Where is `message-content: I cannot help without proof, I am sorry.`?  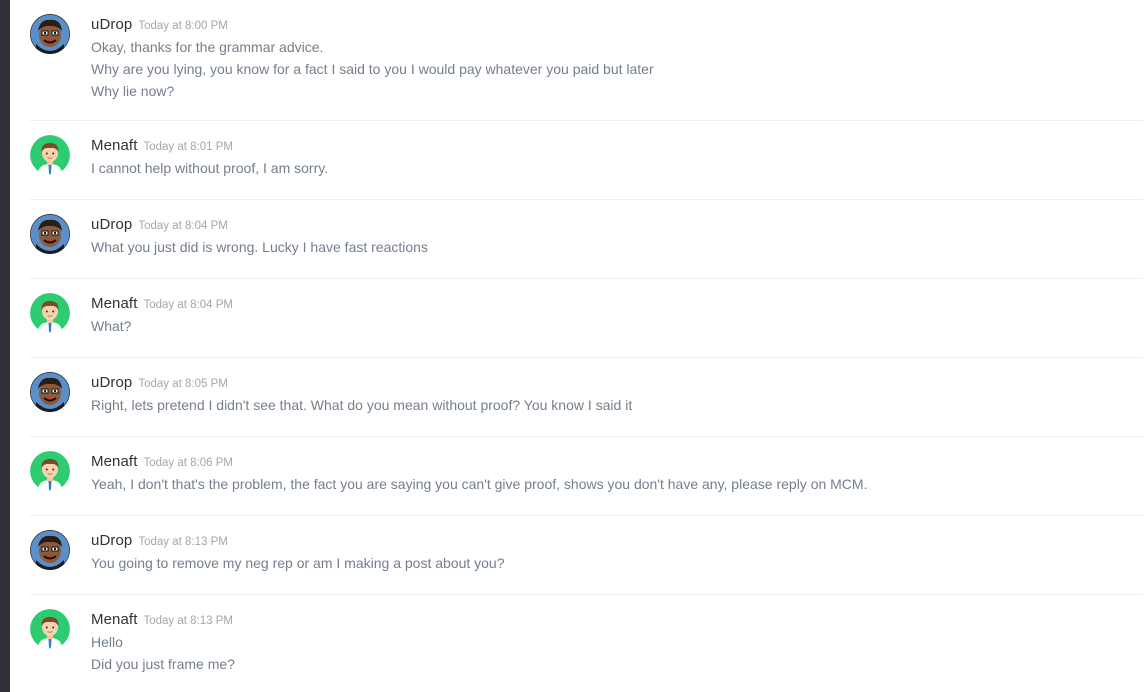
message-content: I cannot help without proof, I am sorry. is located at coordinates (209, 168).